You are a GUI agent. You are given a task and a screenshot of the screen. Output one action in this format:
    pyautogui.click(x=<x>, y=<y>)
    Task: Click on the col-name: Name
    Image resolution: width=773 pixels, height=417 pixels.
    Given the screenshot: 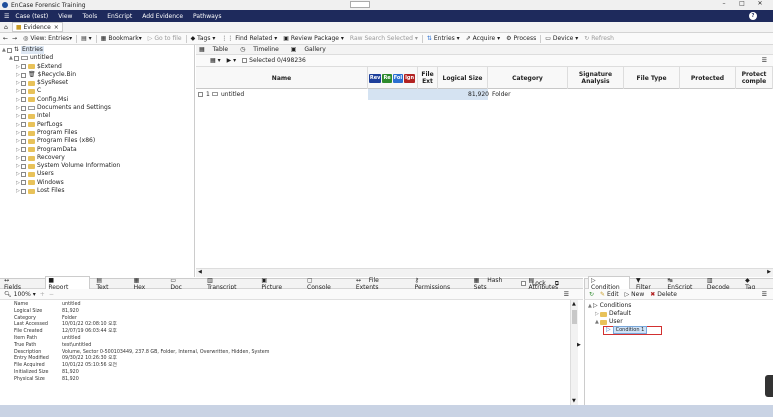 What is the action you would take?
    pyautogui.click(x=282, y=78)
    